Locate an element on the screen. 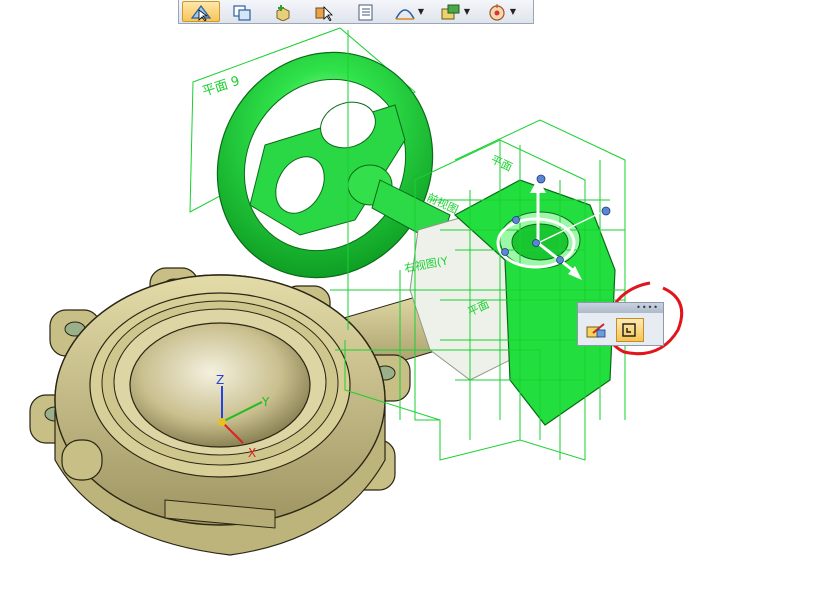 The width and height of the screenshot is (816, 595). face-relate-icon is located at coordinates (629, 330).